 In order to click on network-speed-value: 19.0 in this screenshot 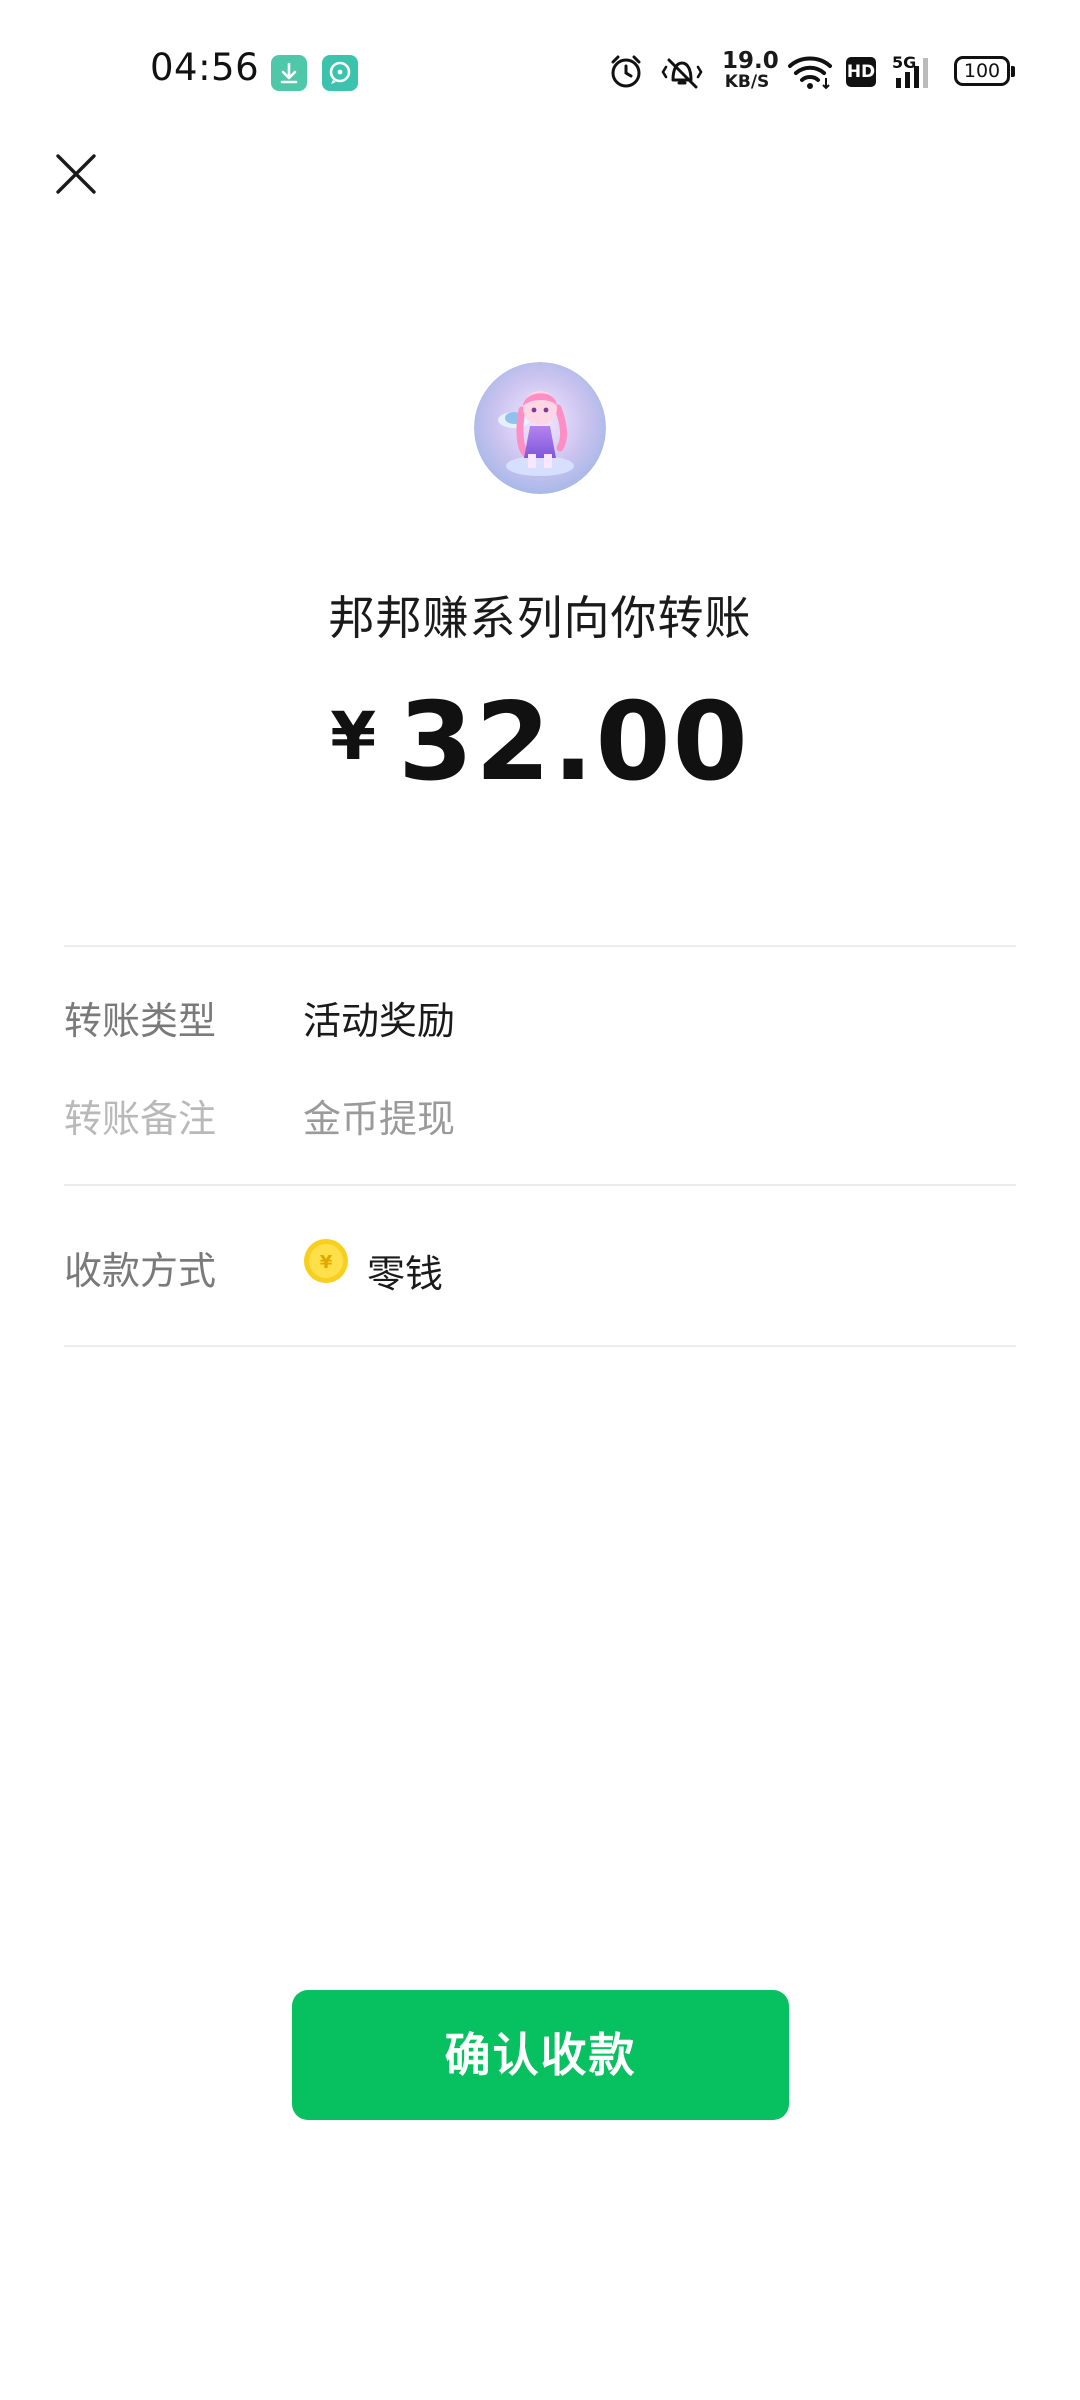, I will do `click(750, 61)`.